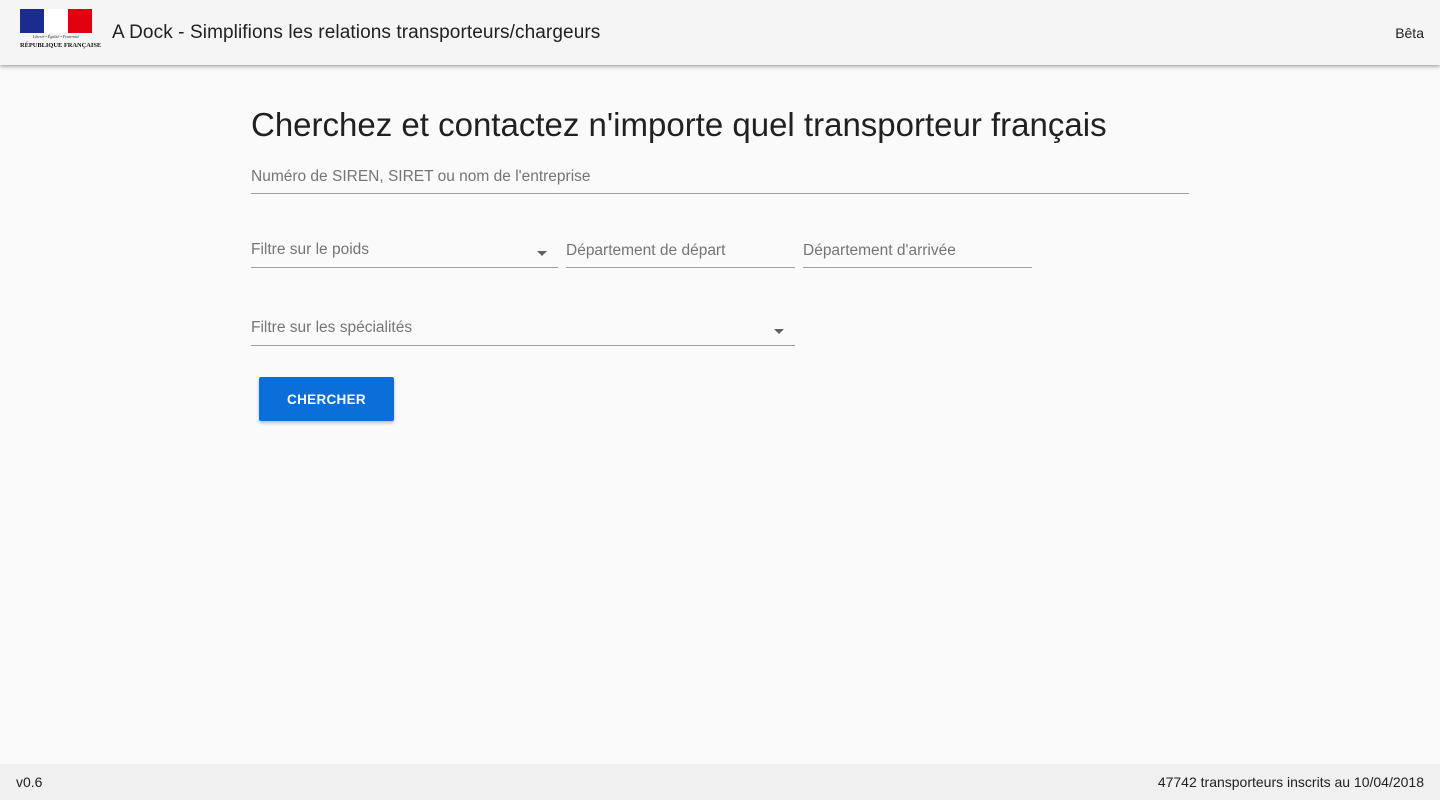 Image resolution: width=1440 pixels, height=800 pixels. What do you see at coordinates (720, 177) in the screenshot?
I see `company-search-input` at bounding box center [720, 177].